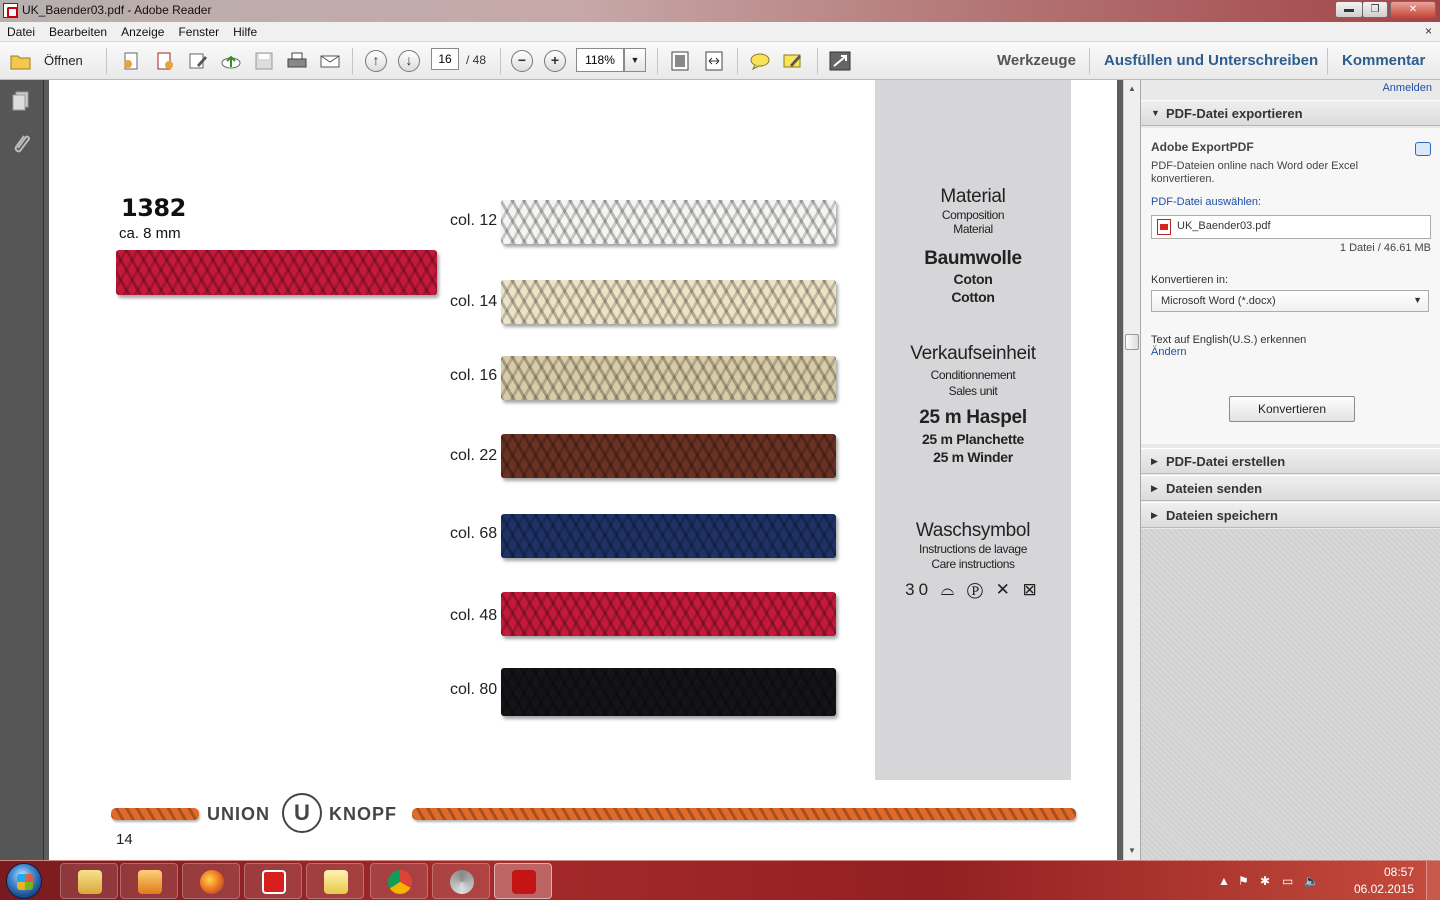 This screenshot has height=900, width=1440. I want to click on file-explorer-icon, so click(90, 882).